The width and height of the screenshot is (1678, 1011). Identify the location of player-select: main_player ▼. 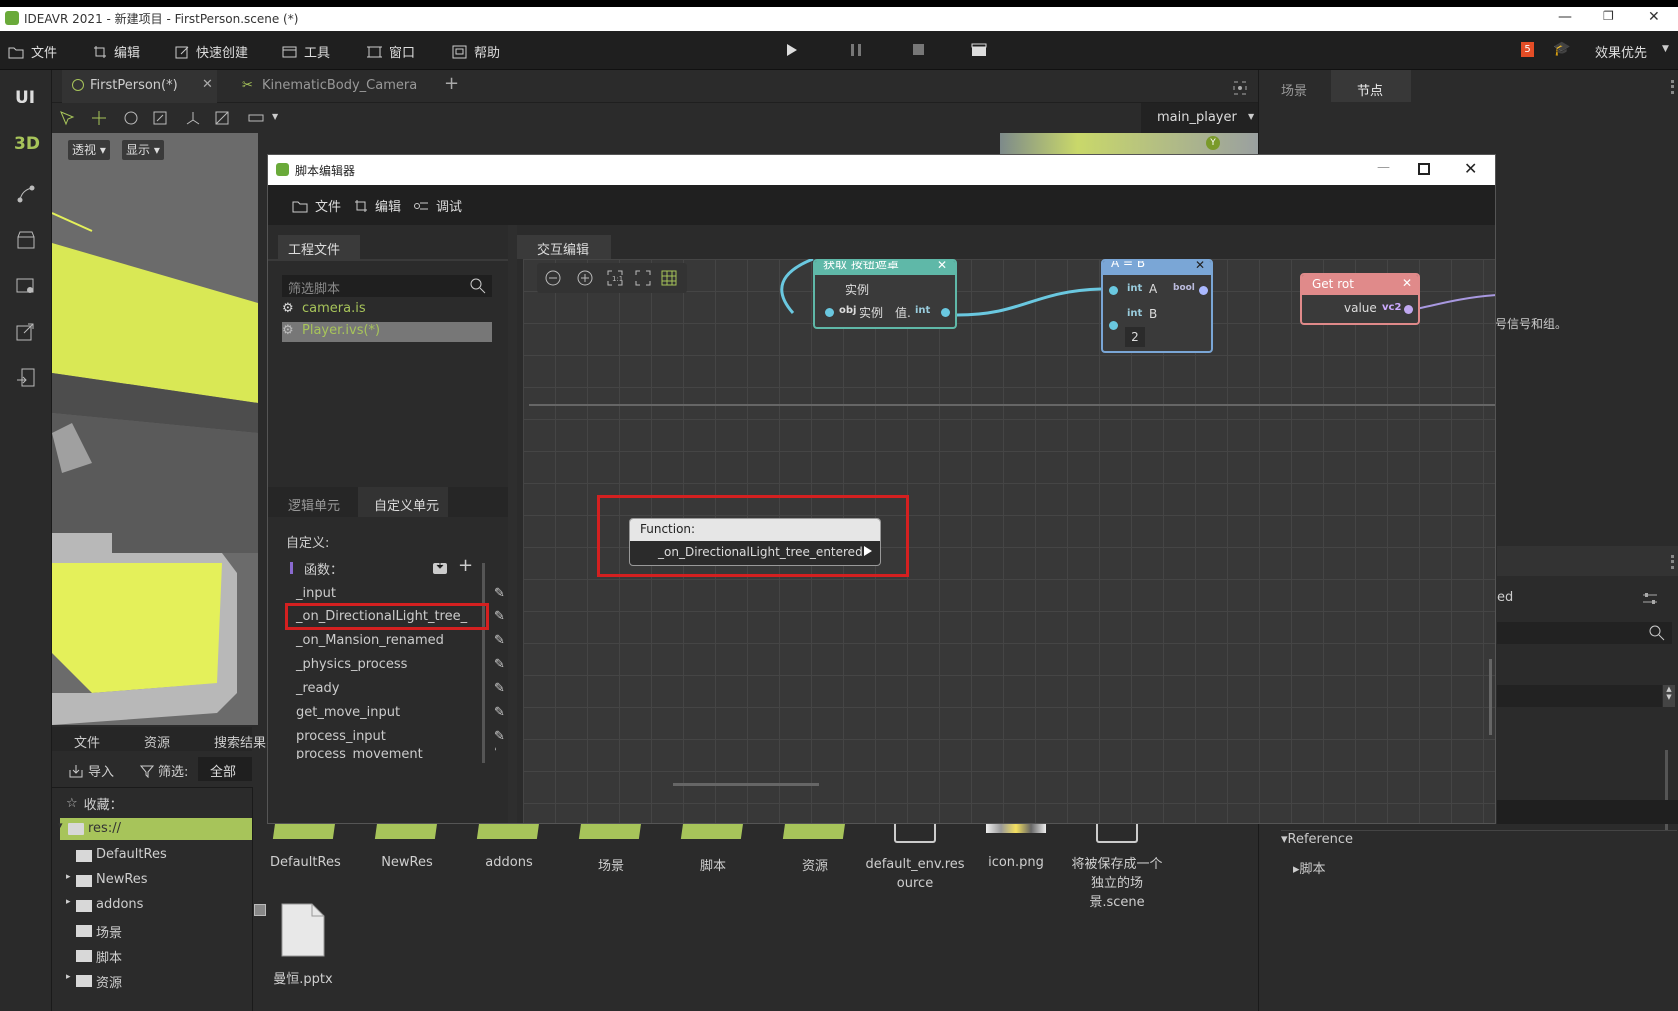
(1202, 118).